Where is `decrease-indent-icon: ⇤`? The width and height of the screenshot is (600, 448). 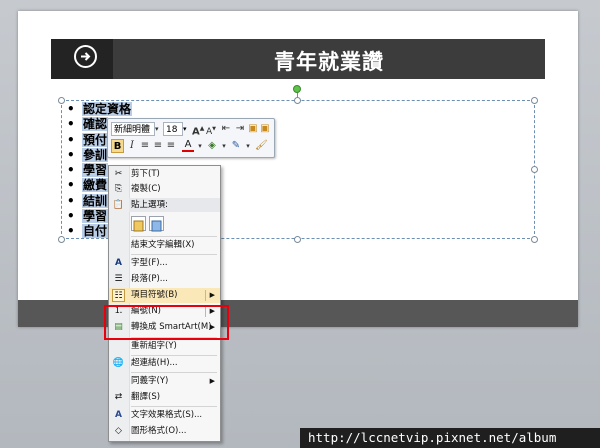 decrease-indent-icon: ⇤ is located at coordinates (226, 129).